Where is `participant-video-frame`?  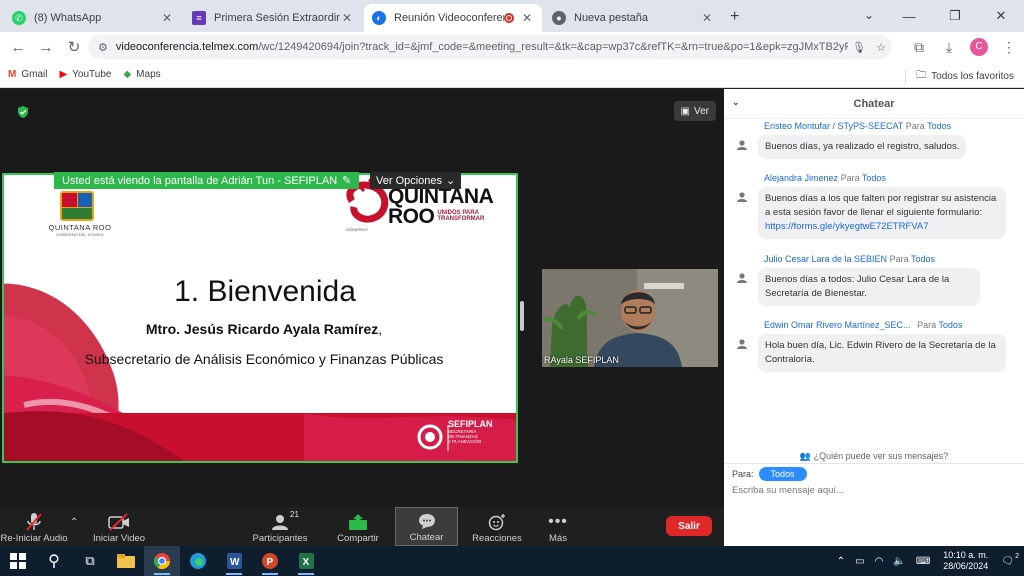
participant-video-frame is located at coordinates (630, 318).